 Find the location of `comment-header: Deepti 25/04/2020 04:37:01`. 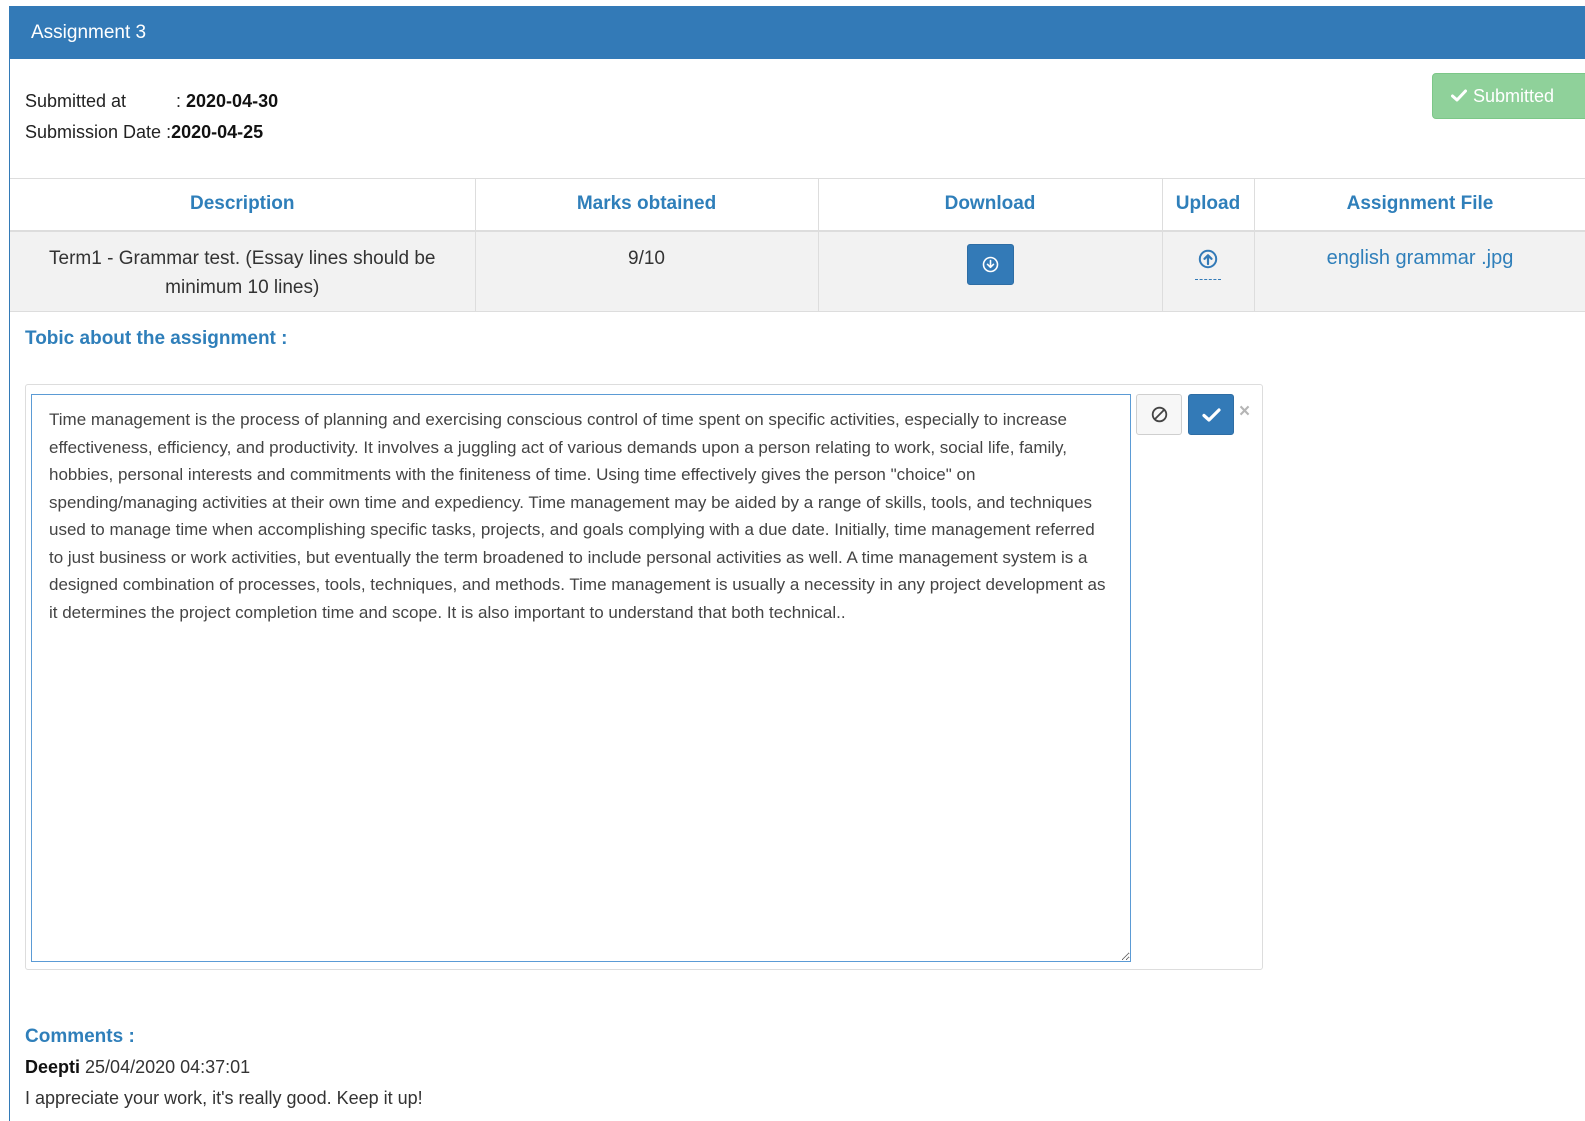

comment-header: Deepti 25/04/2020 04:37:01 is located at coordinates (224, 1067).